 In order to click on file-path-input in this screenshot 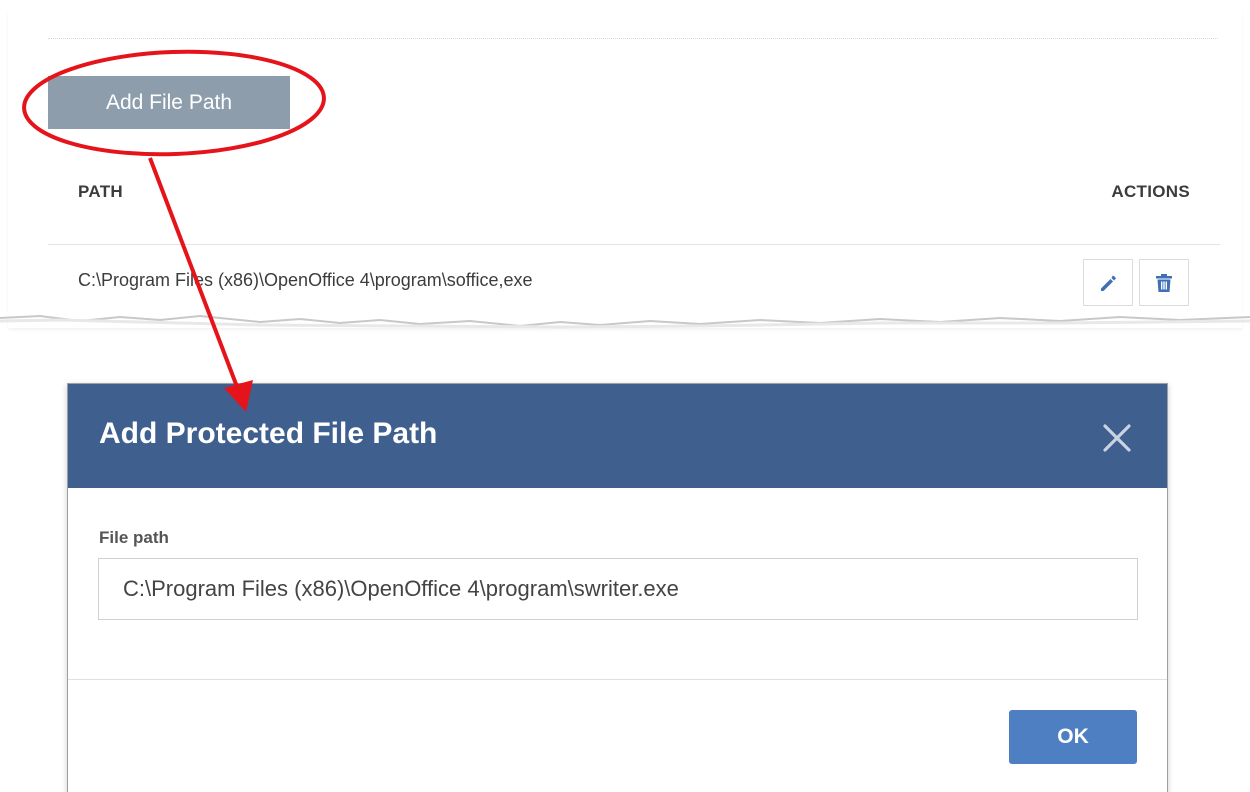, I will do `click(618, 589)`.